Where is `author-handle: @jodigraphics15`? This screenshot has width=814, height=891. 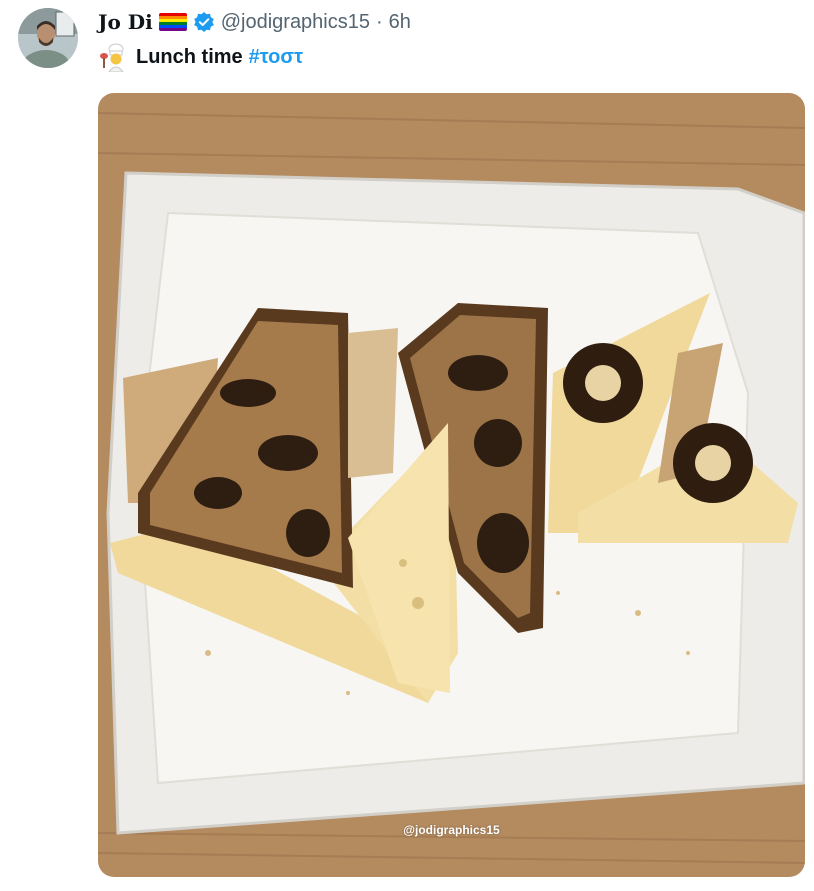 author-handle: @jodigraphics15 is located at coordinates (295, 22).